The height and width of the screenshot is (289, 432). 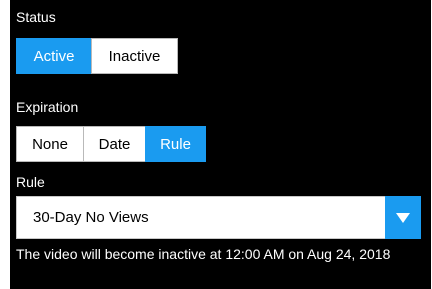 I want to click on rule-label: Rule, so click(x=30, y=182).